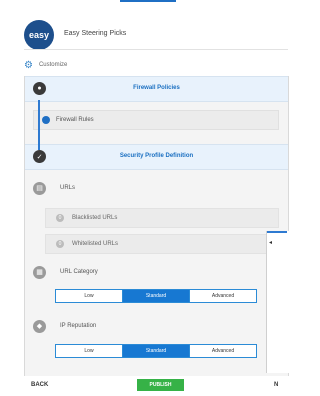  I want to click on top-accent-bar, so click(148, 1).